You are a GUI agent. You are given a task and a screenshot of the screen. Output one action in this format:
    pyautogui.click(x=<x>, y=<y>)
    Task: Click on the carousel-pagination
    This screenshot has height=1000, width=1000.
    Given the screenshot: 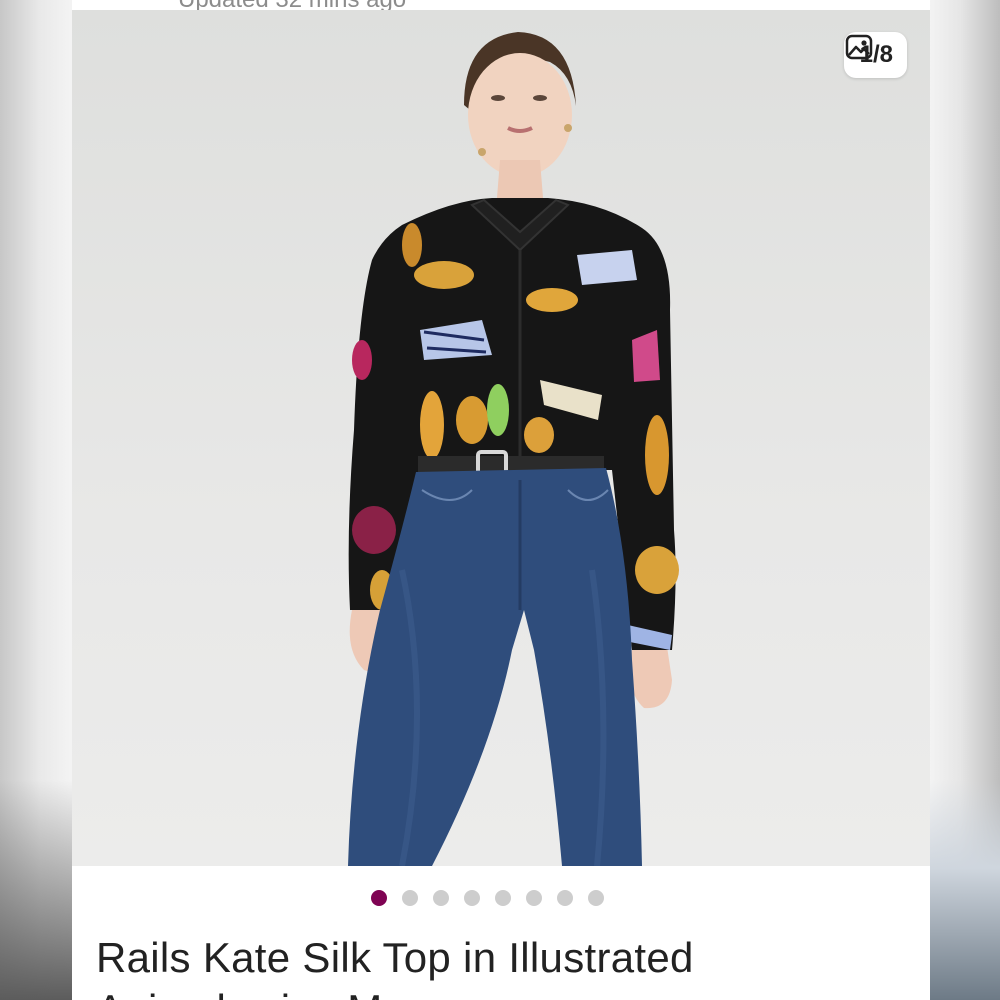 What is the action you would take?
    pyautogui.click(x=501, y=898)
    